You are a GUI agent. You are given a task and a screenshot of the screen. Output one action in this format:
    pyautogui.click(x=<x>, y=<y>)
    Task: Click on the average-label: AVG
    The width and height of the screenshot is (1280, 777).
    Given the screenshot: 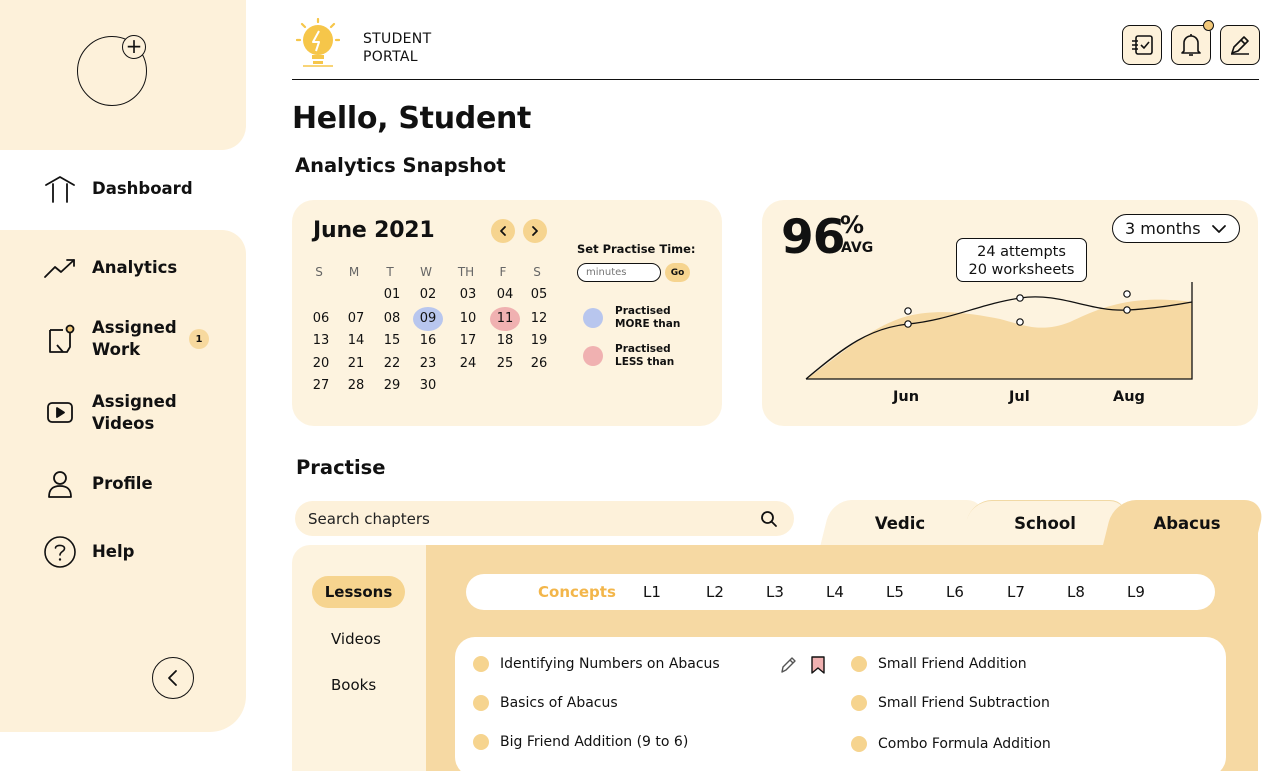 What is the action you would take?
    pyautogui.click(x=857, y=248)
    